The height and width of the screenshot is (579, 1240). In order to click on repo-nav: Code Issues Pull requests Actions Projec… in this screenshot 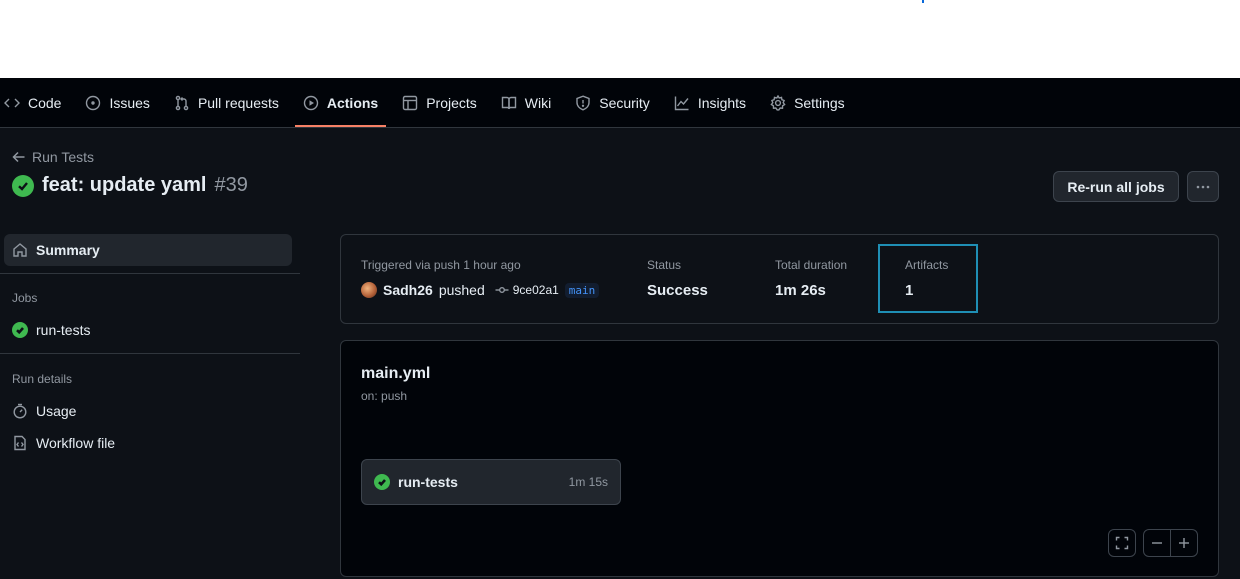, I will do `click(620, 103)`.